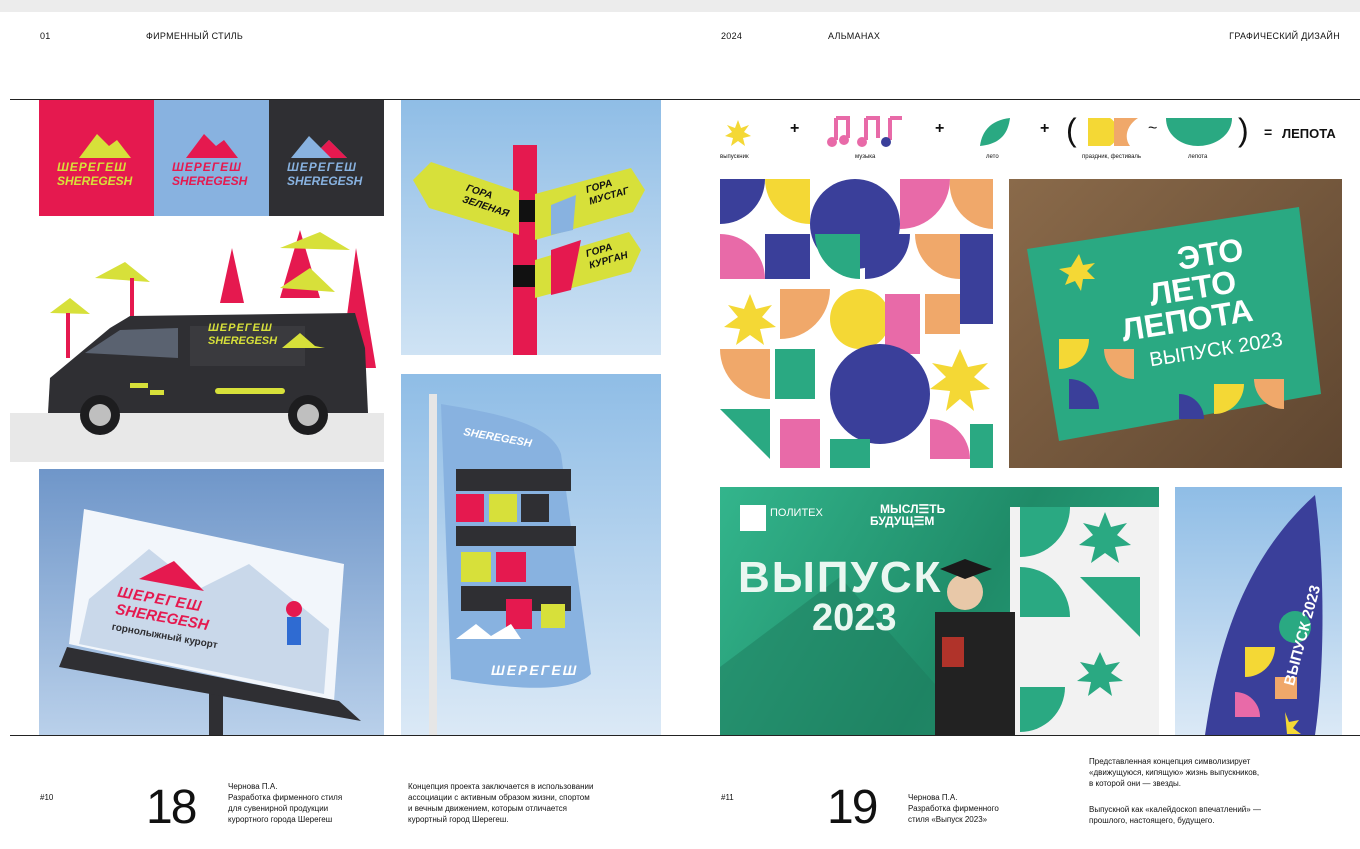 The width and height of the screenshot is (1360, 849). What do you see at coordinates (854, 618) in the screenshot?
I see `banner-year: 2023` at bounding box center [854, 618].